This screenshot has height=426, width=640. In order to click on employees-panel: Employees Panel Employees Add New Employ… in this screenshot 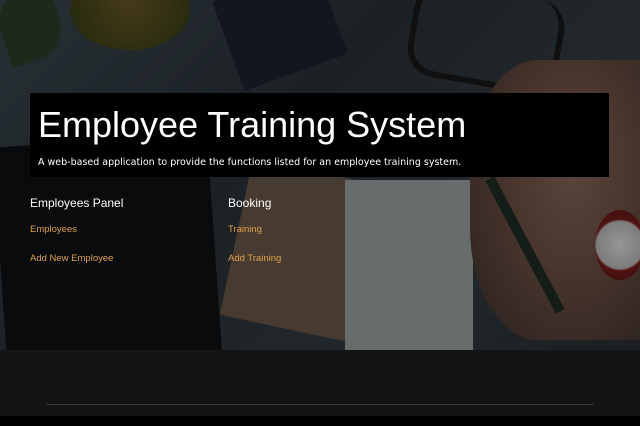, I will do `click(76, 230)`.